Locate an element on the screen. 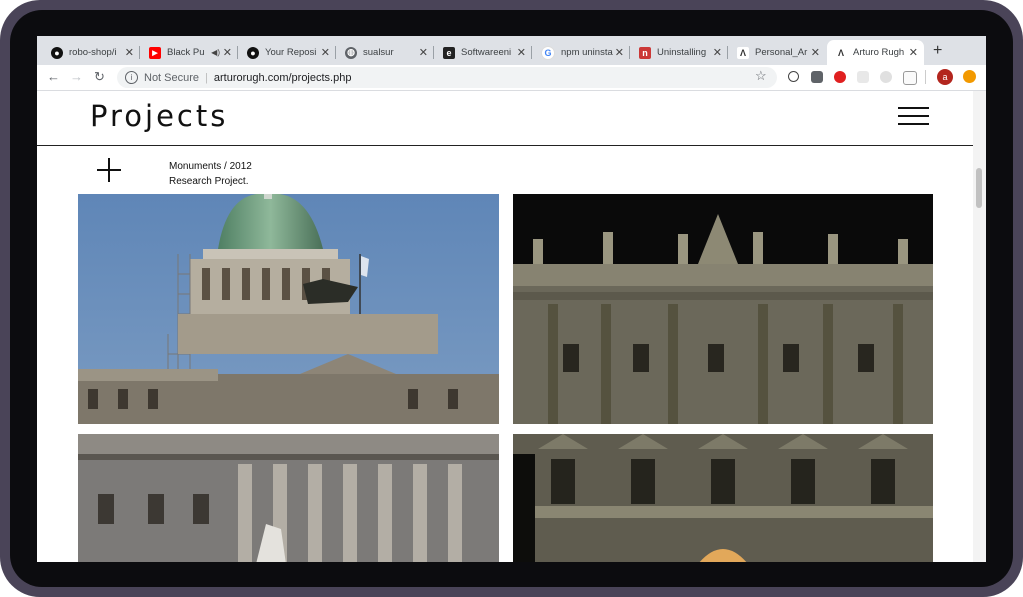  tab-arturo-rugh: Ʌ Arturo Rugh ✕ is located at coordinates (875, 52).